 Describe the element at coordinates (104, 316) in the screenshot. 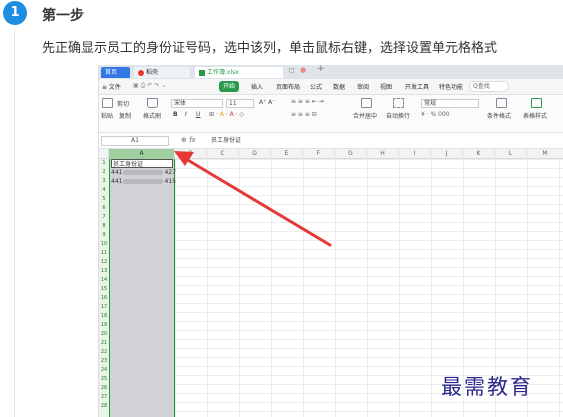

I see `row-number: 18` at that location.